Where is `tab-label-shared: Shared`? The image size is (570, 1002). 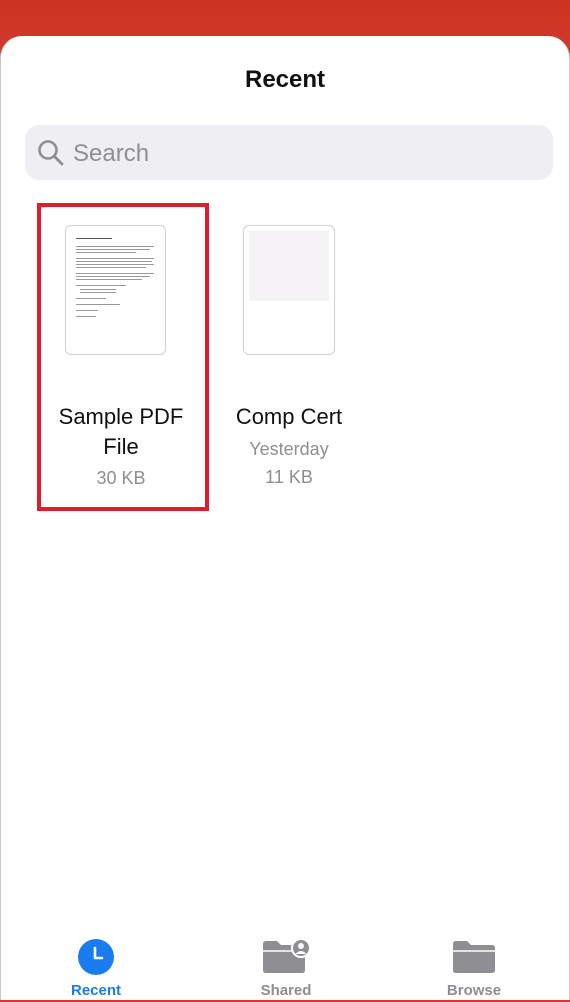 tab-label-shared: Shared is located at coordinates (286, 990).